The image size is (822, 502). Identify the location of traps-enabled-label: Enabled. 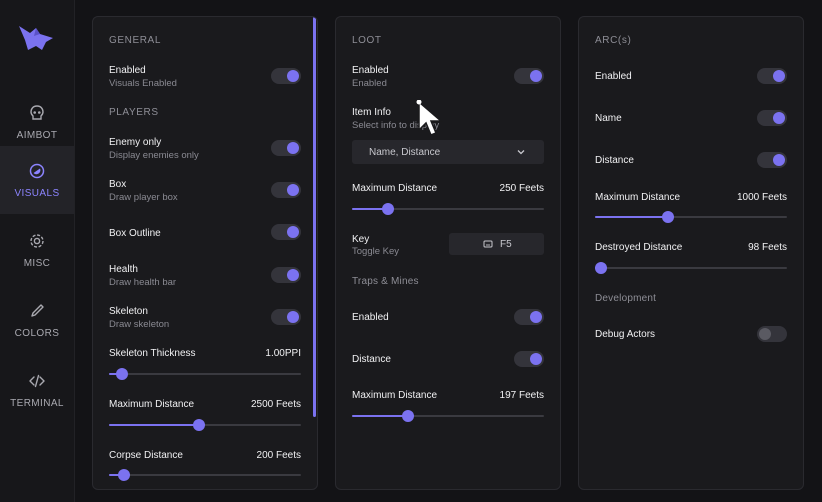
(370, 317).